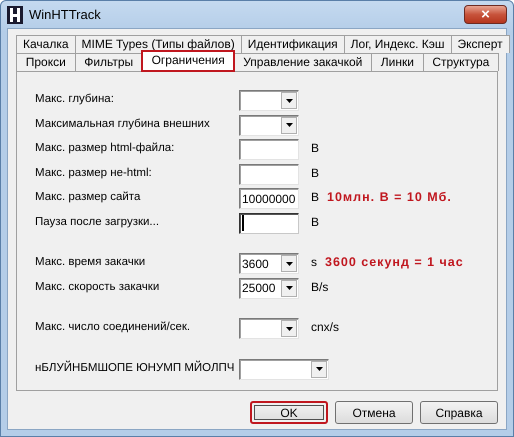 The width and height of the screenshot is (514, 437). What do you see at coordinates (113, 327) in the screenshot?
I see `field-label: Макс. число соединений/сек.` at bounding box center [113, 327].